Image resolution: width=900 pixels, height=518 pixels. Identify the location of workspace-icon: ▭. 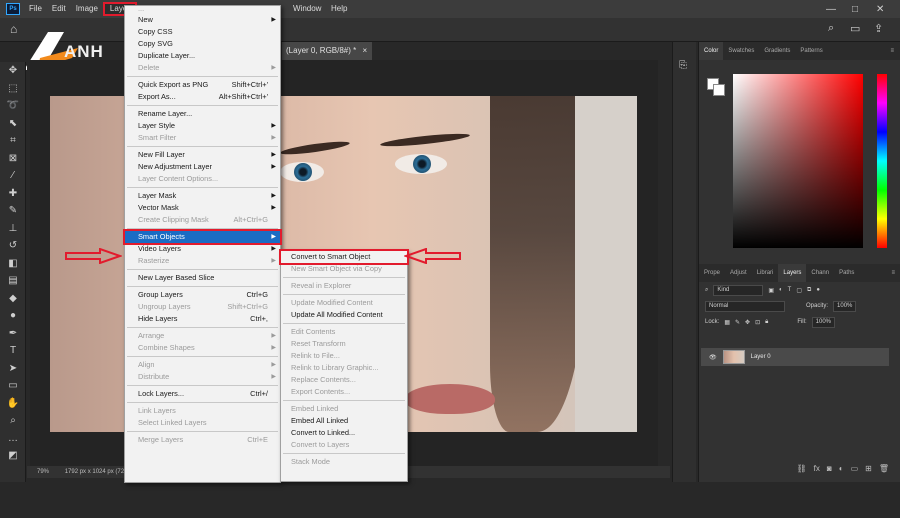
(855, 28).